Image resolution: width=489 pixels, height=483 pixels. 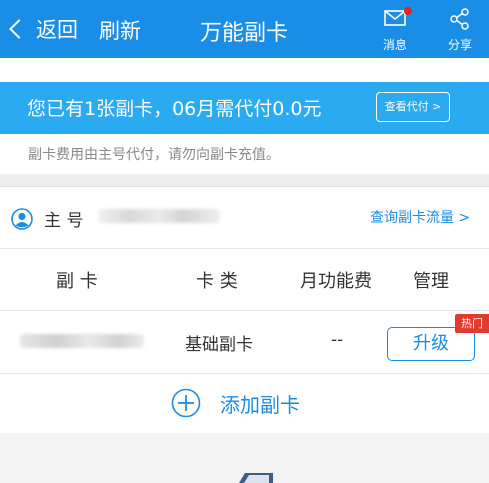 I want to click on back-button: 返回, so click(x=42, y=29).